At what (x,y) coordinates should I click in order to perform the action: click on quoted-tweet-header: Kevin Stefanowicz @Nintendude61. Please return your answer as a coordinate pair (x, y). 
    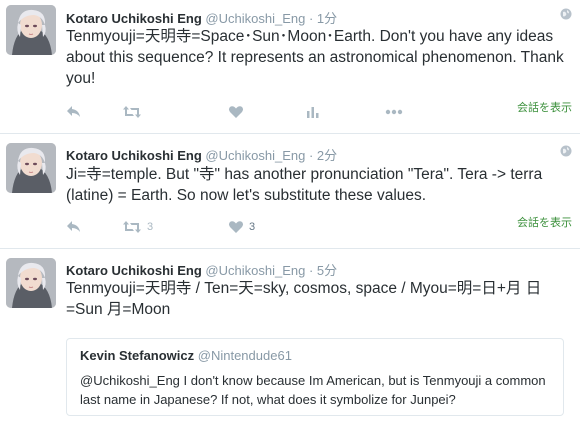
    Looking at the image, I should click on (186, 355).